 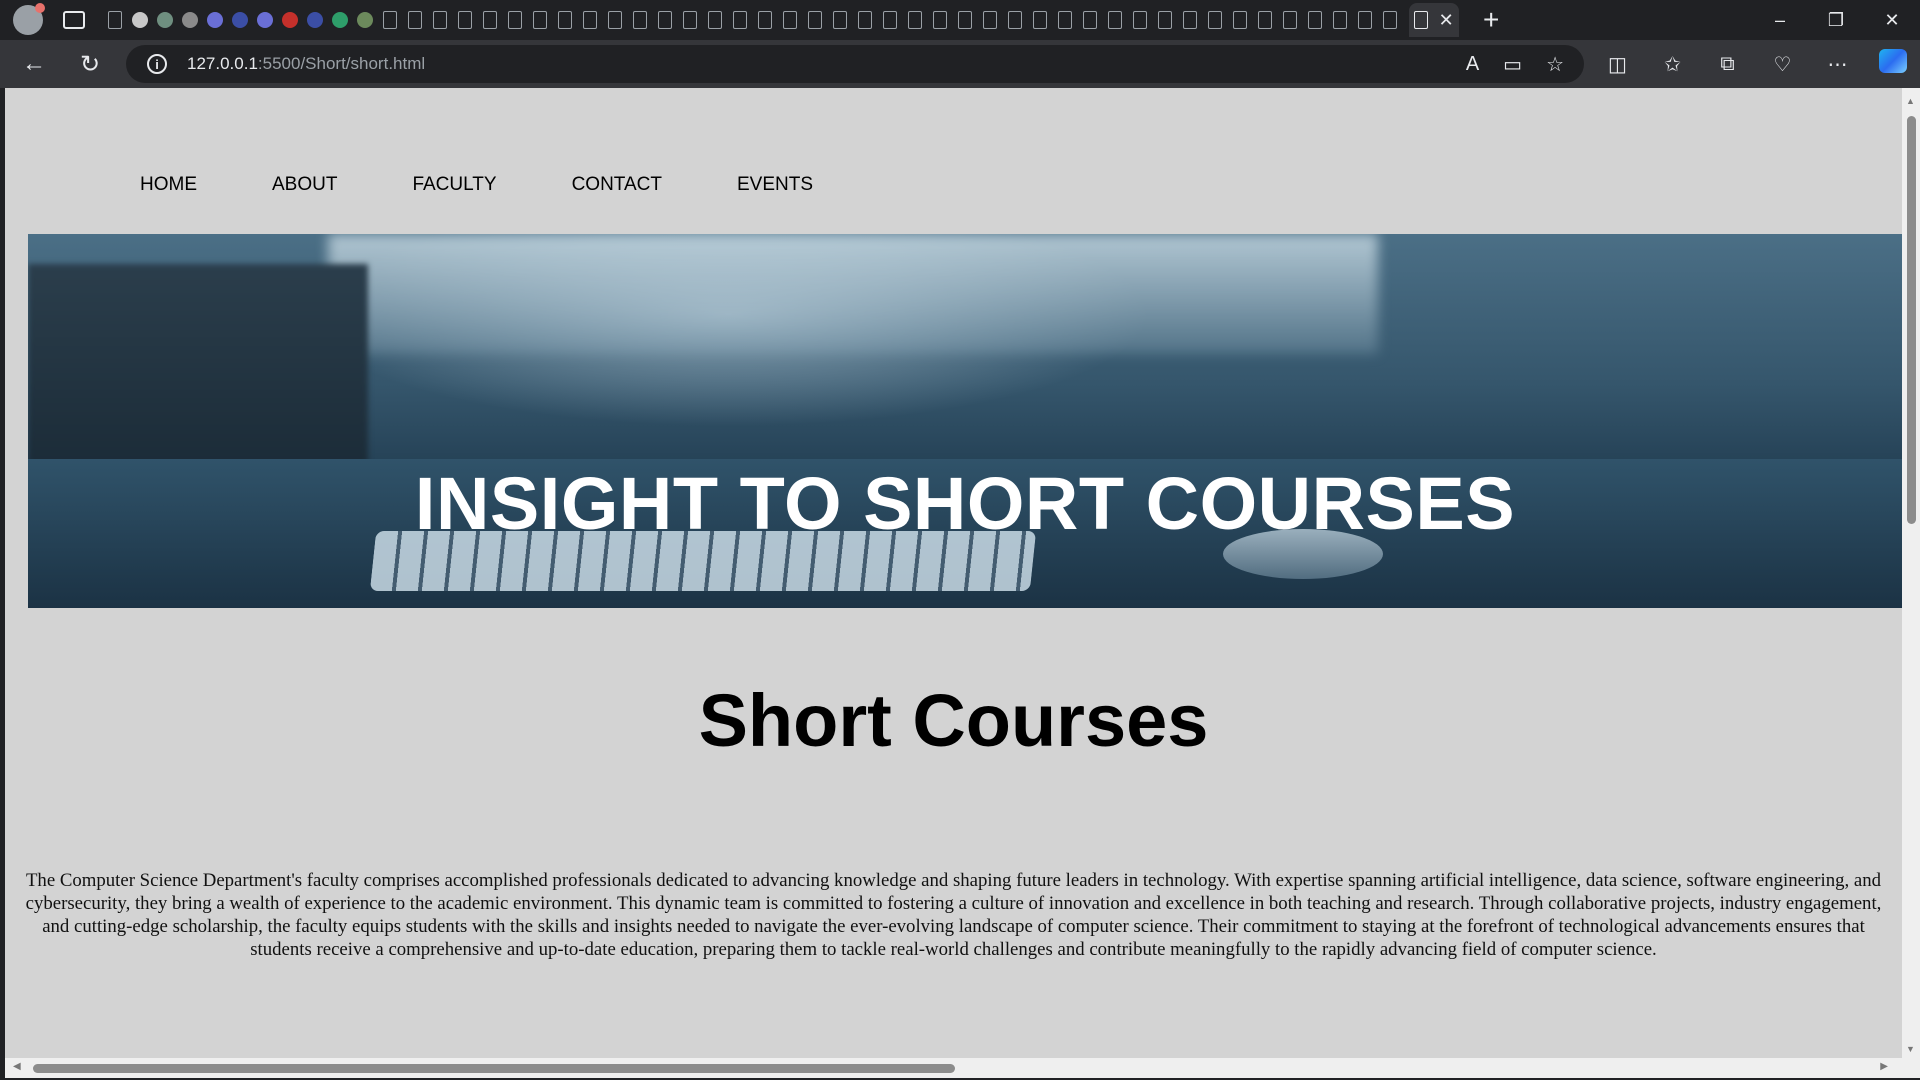 What do you see at coordinates (1910, 1049) in the screenshot?
I see `scroll-down-icon: ▼` at bounding box center [1910, 1049].